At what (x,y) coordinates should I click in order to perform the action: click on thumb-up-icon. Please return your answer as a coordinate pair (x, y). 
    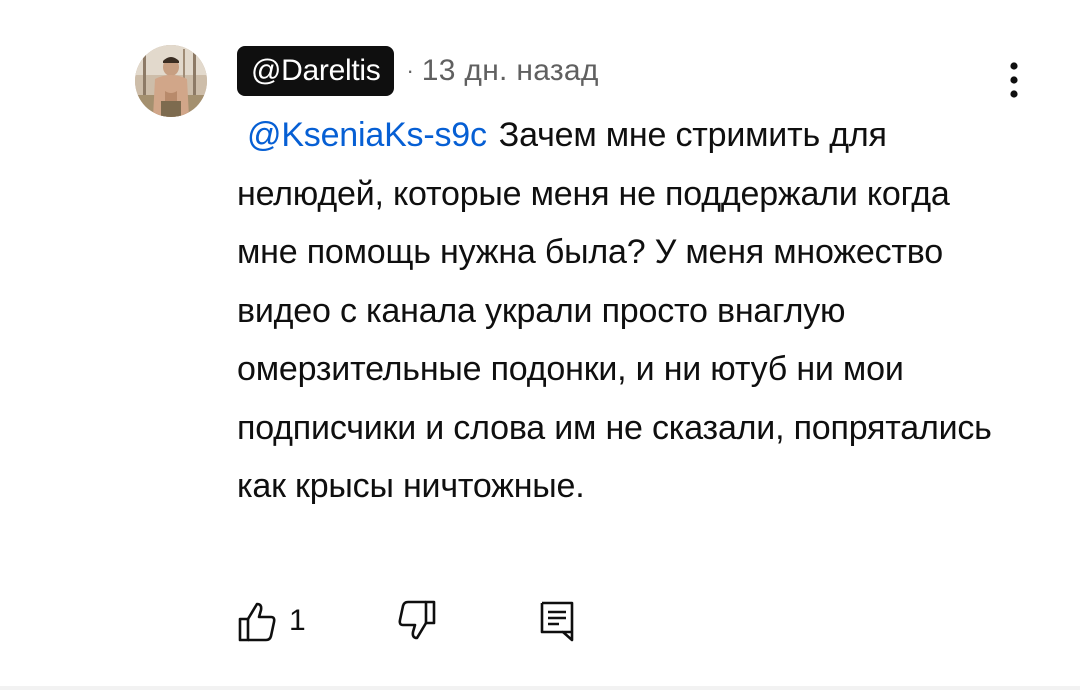
    Looking at the image, I should click on (257, 622).